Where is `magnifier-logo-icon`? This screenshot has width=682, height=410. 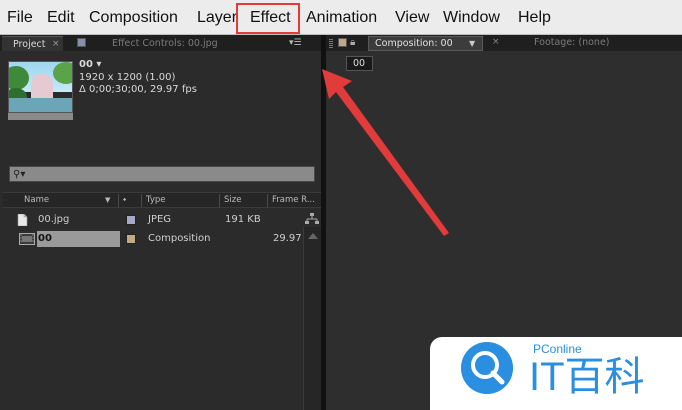
magnifier-logo-icon is located at coordinates (487, 368).